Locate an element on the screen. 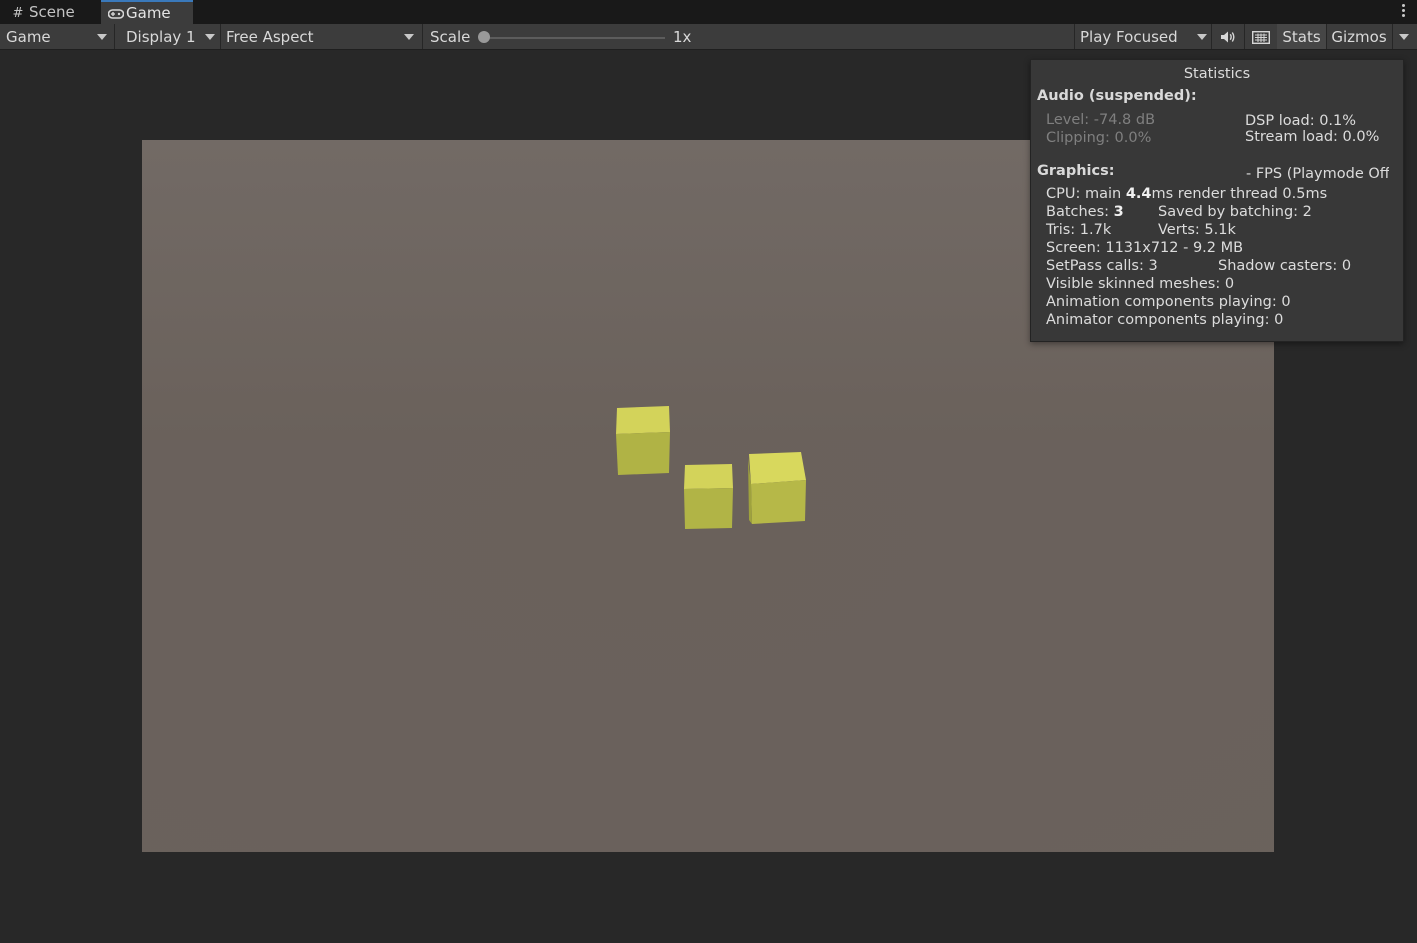 This screenshot has height=943, width=1417. cpu-suffix: ms render thread 0.5ms is located at coordinates (1239, 194).